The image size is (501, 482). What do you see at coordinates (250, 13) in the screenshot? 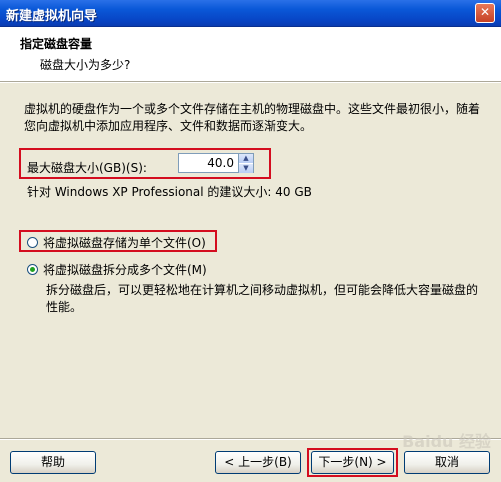
I see `title-bar: 新建虚拟机向导 ✕` at bounding box center [250, 13].